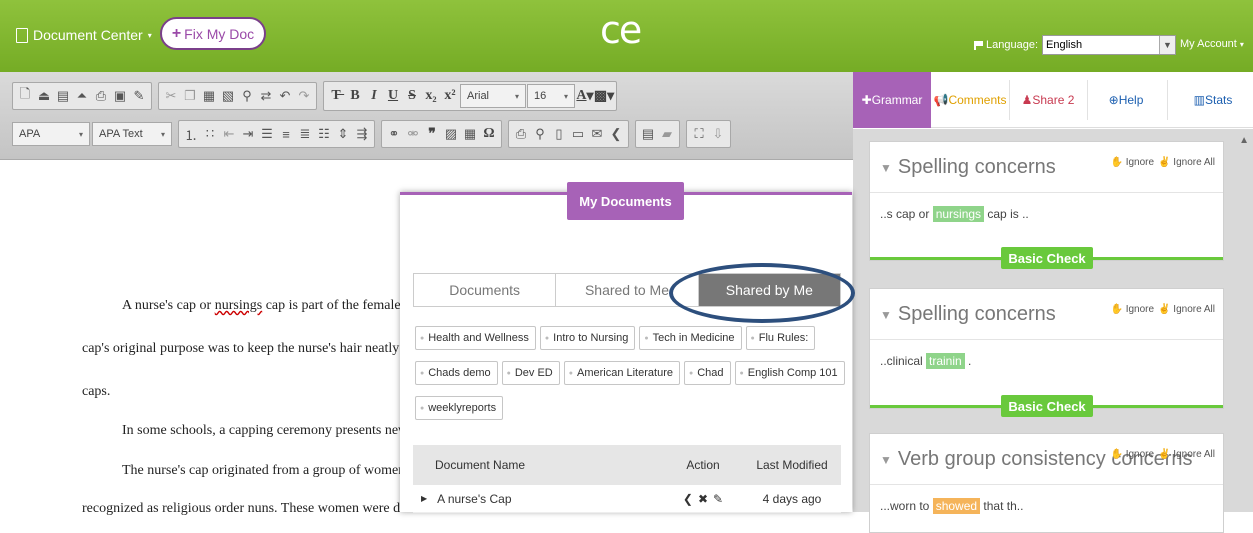 Image resolution: width=1253 pixels, height=533 pixels. Describe the element at coordinates (267, 134) in the screenshot. I see `align-left-icon: ☰` at that location.